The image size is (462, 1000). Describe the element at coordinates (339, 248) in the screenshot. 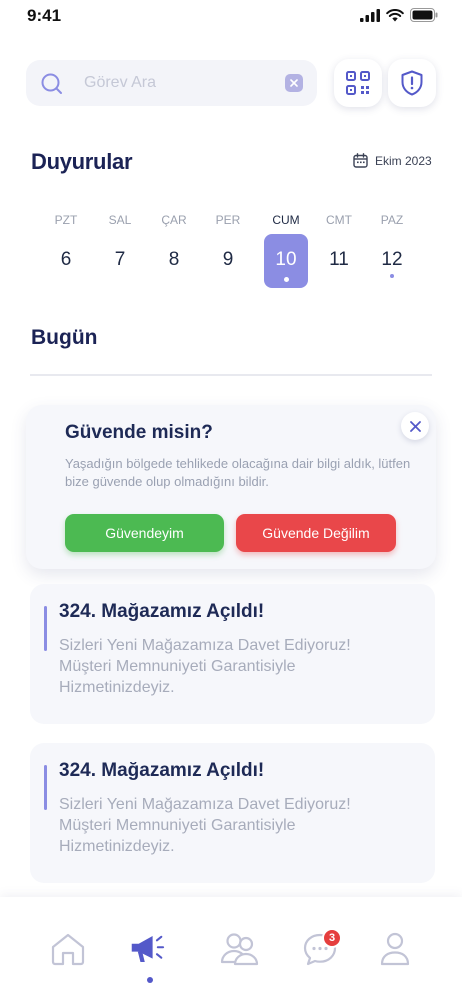

I see `day-saturday: CMT 11` at that location.